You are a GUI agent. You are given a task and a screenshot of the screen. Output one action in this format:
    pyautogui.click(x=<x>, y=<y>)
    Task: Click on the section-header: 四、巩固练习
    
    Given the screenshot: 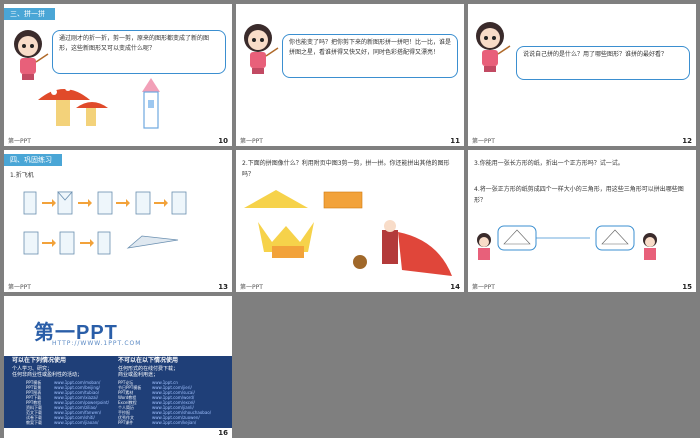 What is the action you would take?
    pyautogui.click(x=33, y=160)
    